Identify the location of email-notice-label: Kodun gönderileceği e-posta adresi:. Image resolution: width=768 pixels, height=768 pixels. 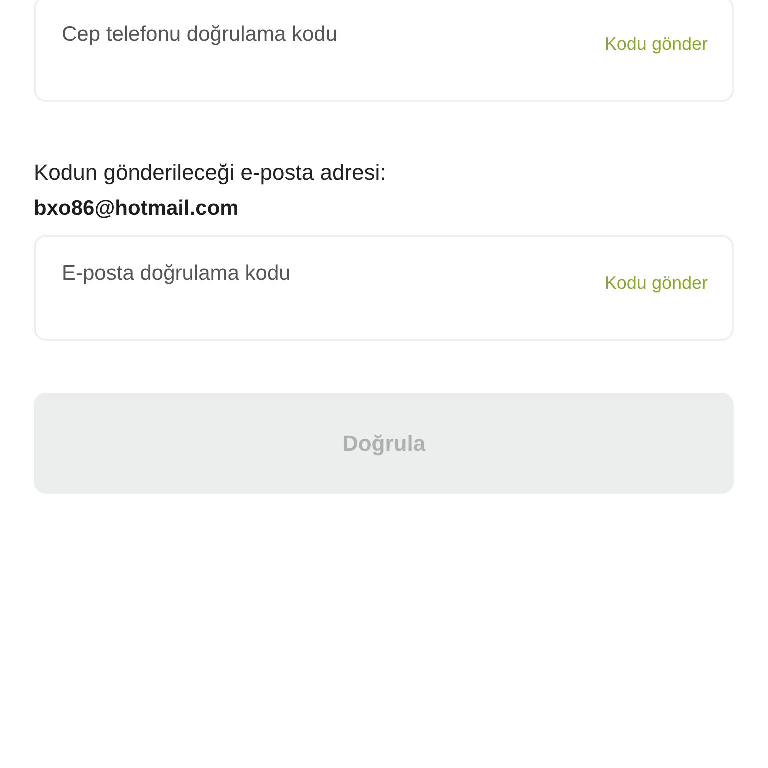
(211, 173).